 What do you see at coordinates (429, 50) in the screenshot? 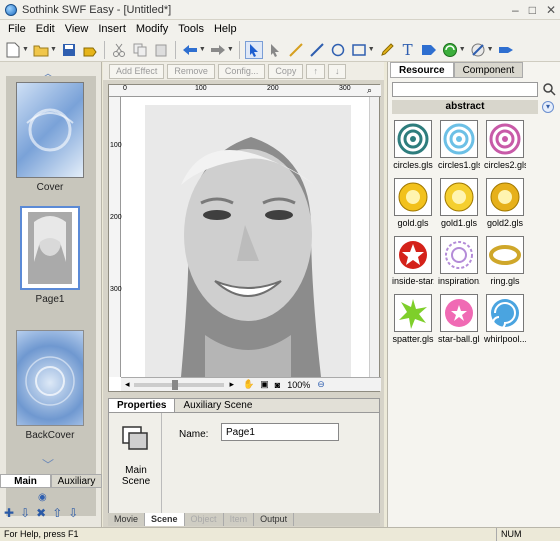
I see `play-icon` at bounding box center [429, 50].